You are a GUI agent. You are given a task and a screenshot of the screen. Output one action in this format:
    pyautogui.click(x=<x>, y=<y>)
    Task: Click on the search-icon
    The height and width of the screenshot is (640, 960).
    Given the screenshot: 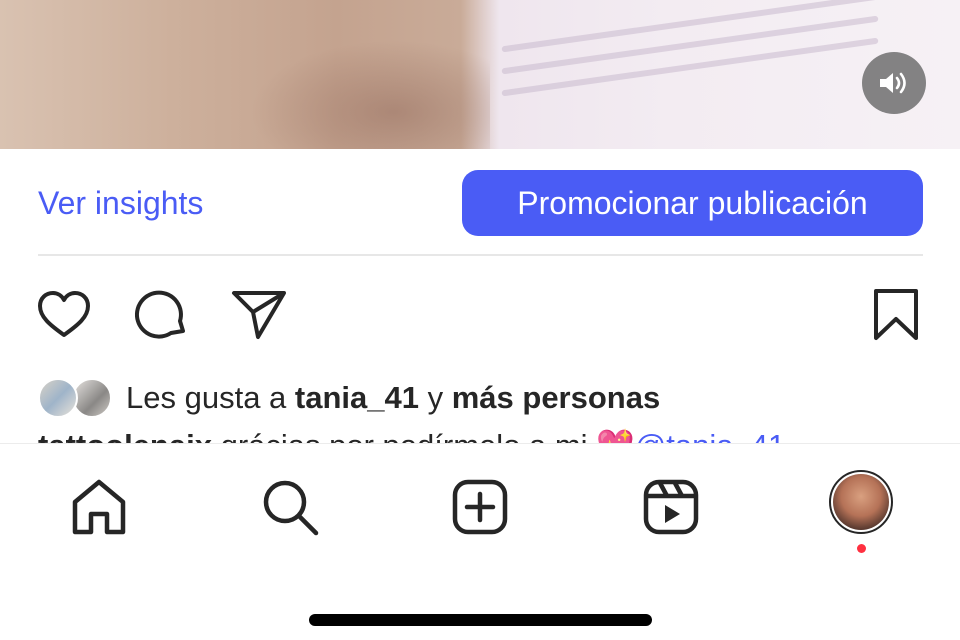 What is the action you would take?
    pyautogui.click(x=291, y=508)
    